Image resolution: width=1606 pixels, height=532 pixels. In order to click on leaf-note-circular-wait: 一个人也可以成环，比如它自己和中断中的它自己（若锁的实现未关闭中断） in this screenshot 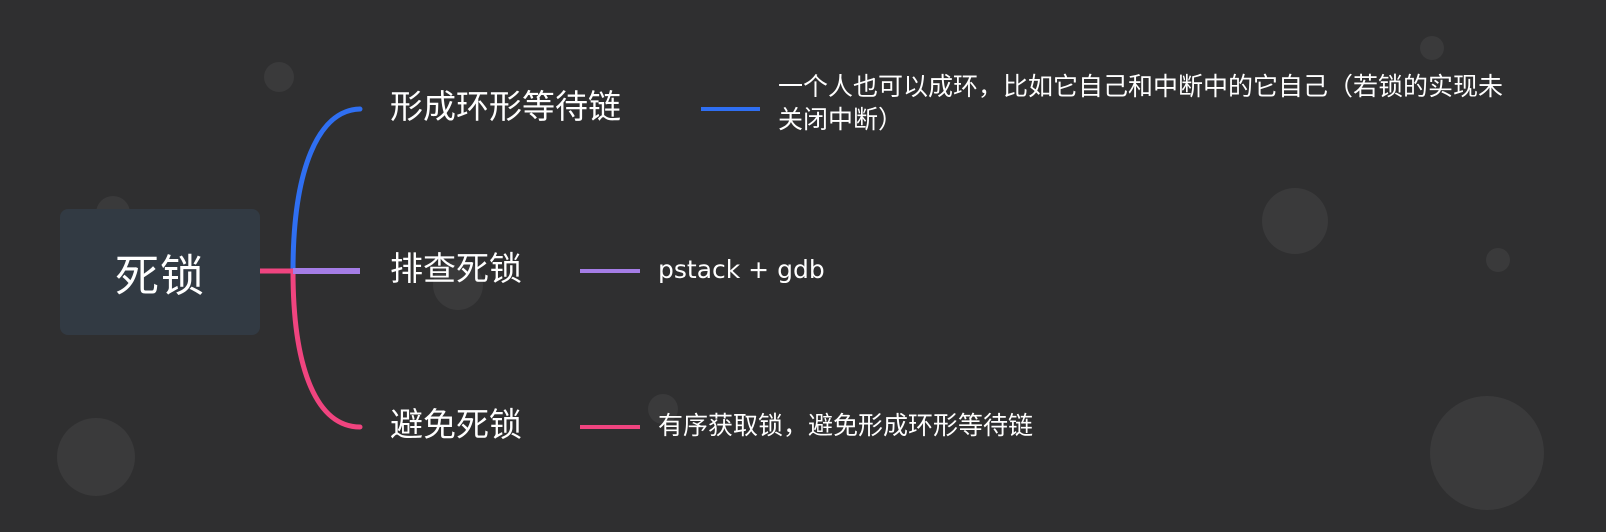, I will do `click(1148, 103)`.